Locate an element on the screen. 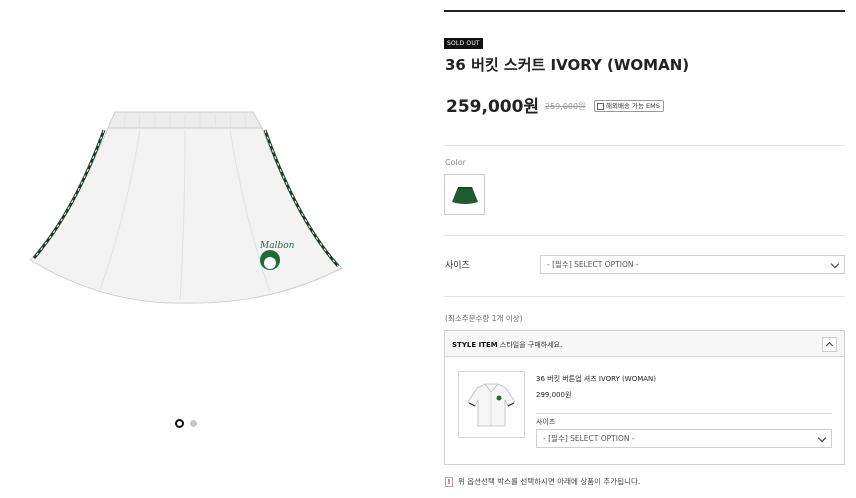 Image resolution: width=856 pixels, height=498 pixels. collapse-button is located at coordinates (829, 344).